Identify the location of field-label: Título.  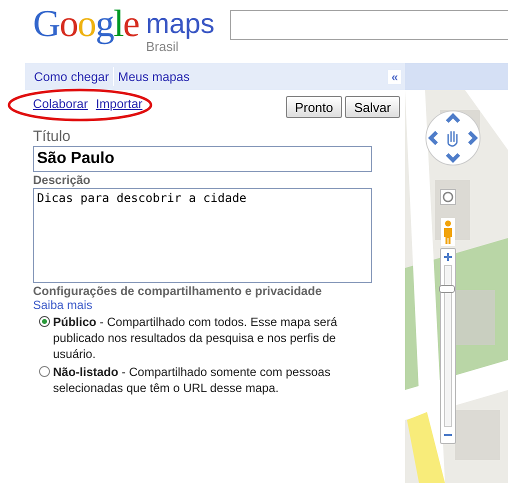
(52, 136).